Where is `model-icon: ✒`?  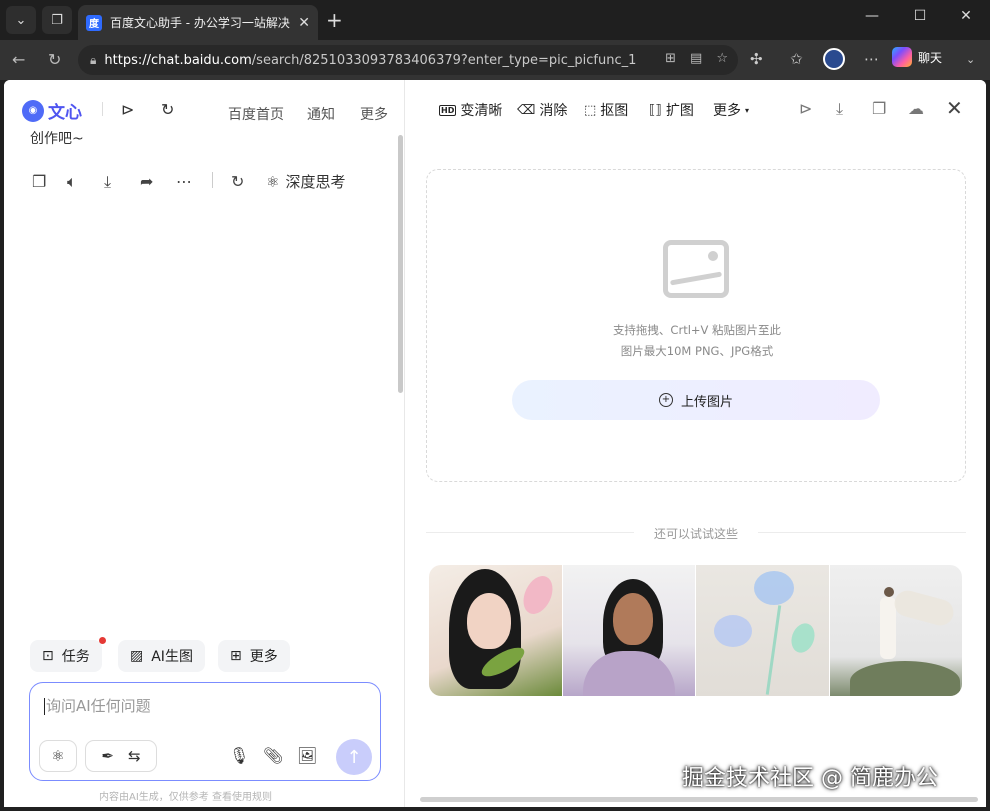
model-icon: ✒ is located at coordinates (107, 756).